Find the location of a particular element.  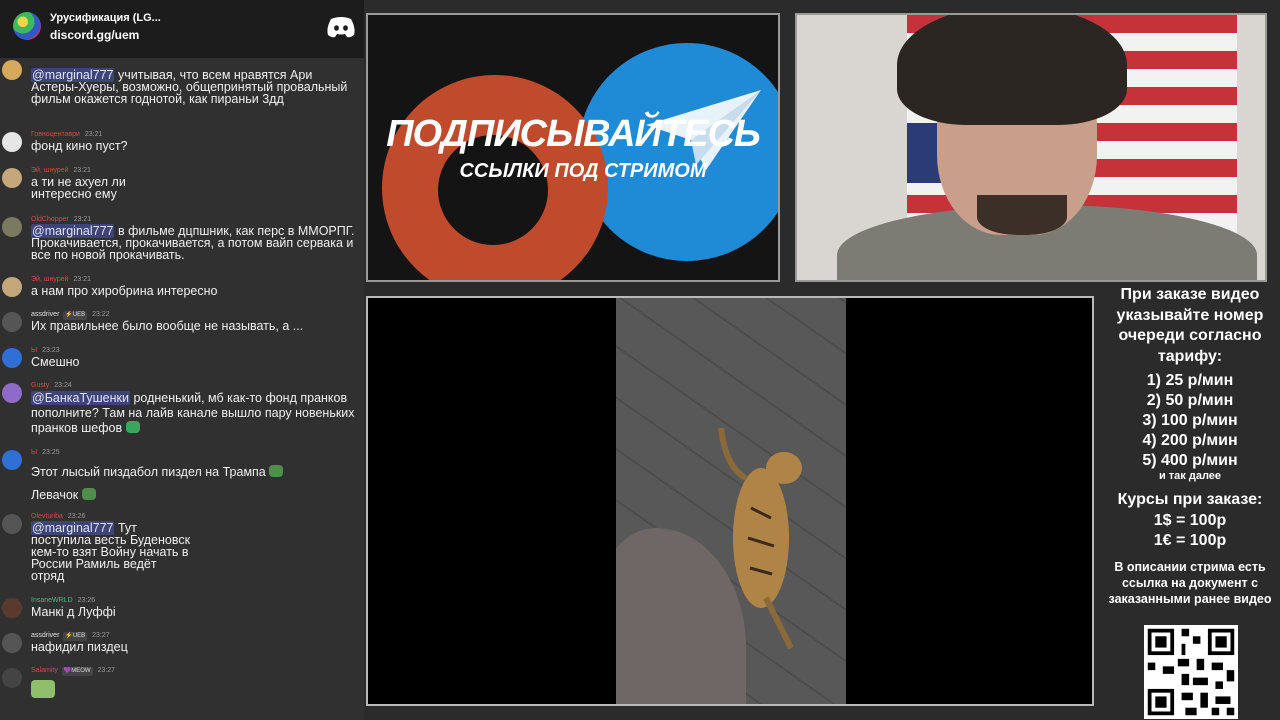

timestamp: 23:24 is located at coordinates (63, 385).